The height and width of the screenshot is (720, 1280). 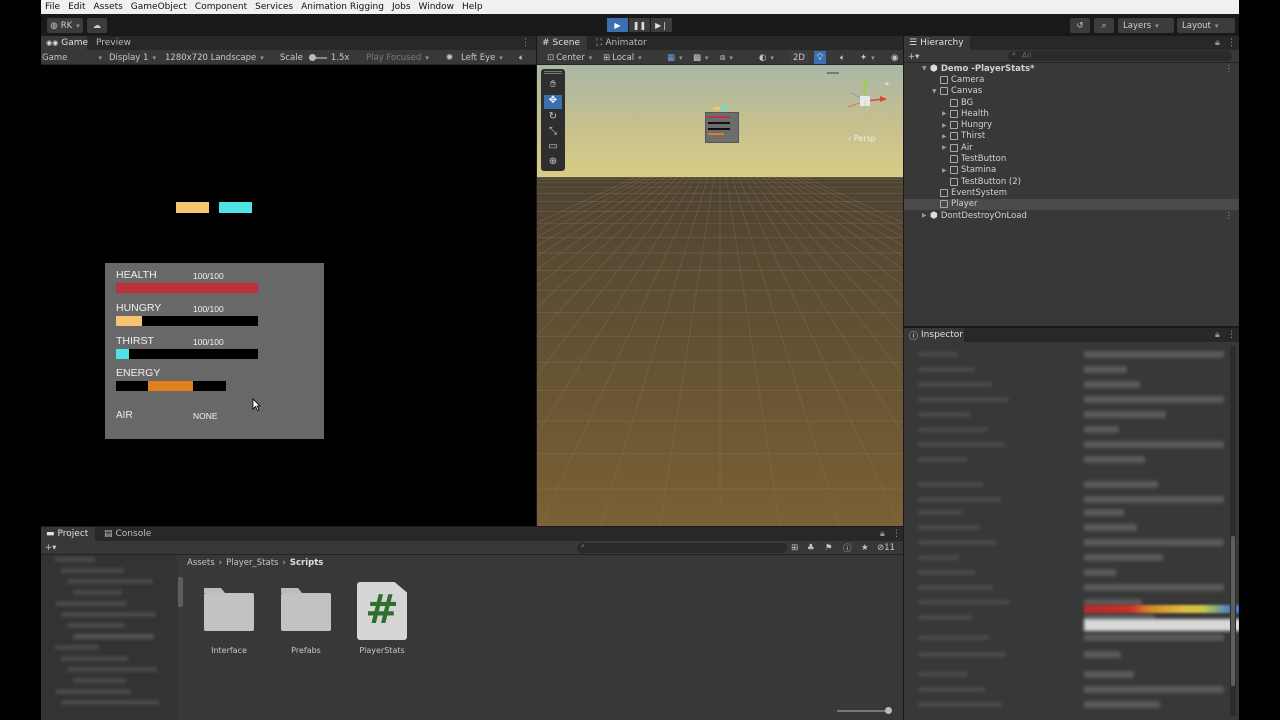 What do you see at coordinates (1071, 136) in the screenshot?
I see `hierarchy-item-thirst: ▶ Thirst` at bounding box center [1071, 136].